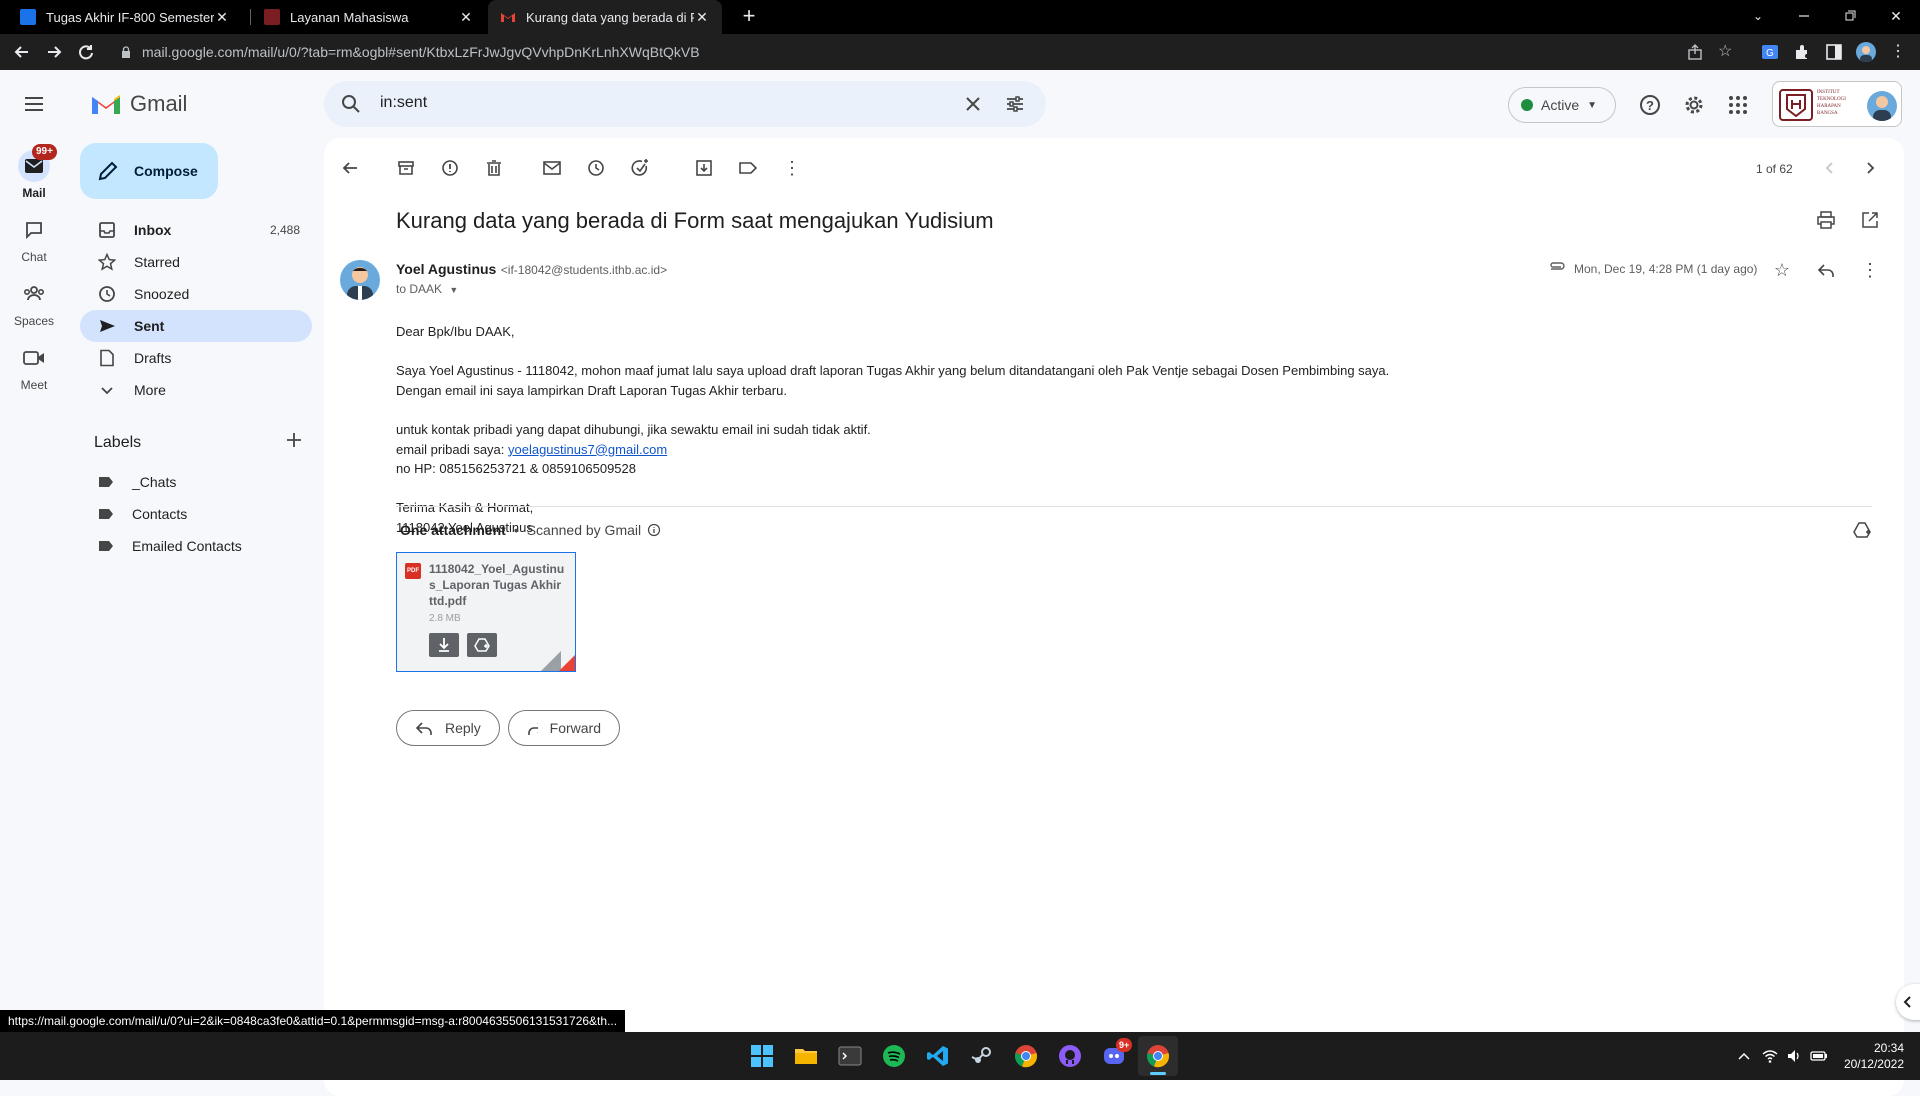 This screenshot has height=1096, width=1920. Describe the element at coordinates (1898, 52) in the screenshot. I see `browser-menu-icon: ⋮` at that location.